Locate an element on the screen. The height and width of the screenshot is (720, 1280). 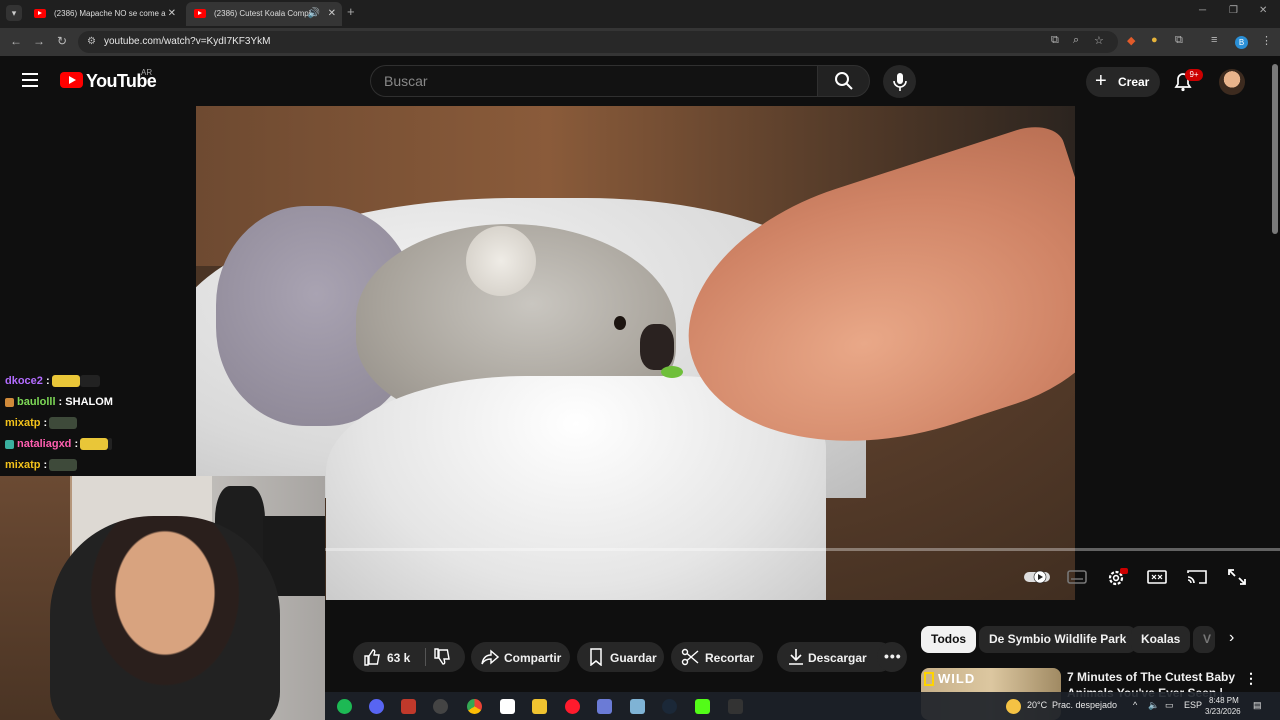
back-icon: ← is located at coordinates (16, 41).